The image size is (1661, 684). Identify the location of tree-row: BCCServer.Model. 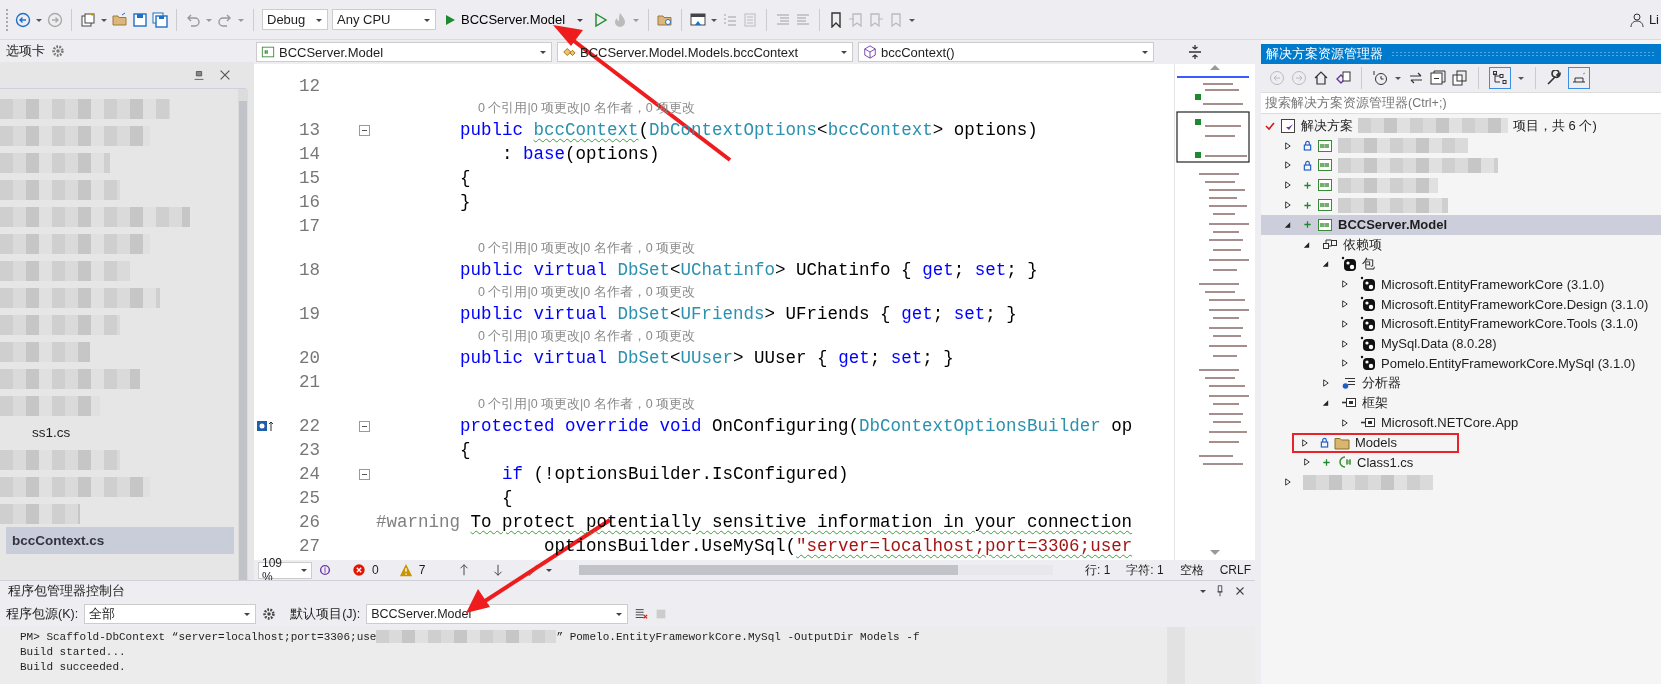
(1461, 225).